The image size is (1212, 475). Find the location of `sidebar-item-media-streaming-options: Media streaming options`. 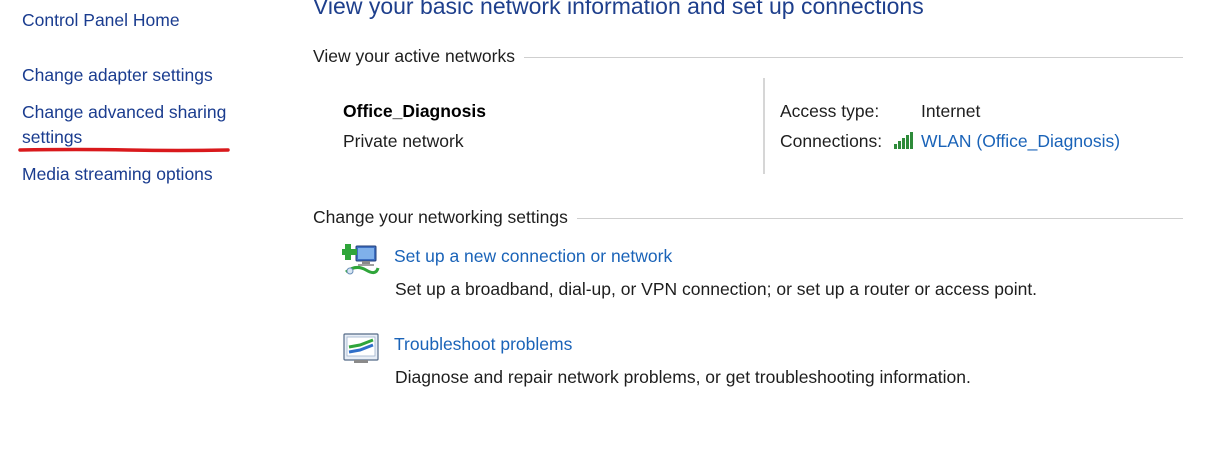

sidebar-item-media-streaming-options: Media streaming options is located at coordinates (117, 174).